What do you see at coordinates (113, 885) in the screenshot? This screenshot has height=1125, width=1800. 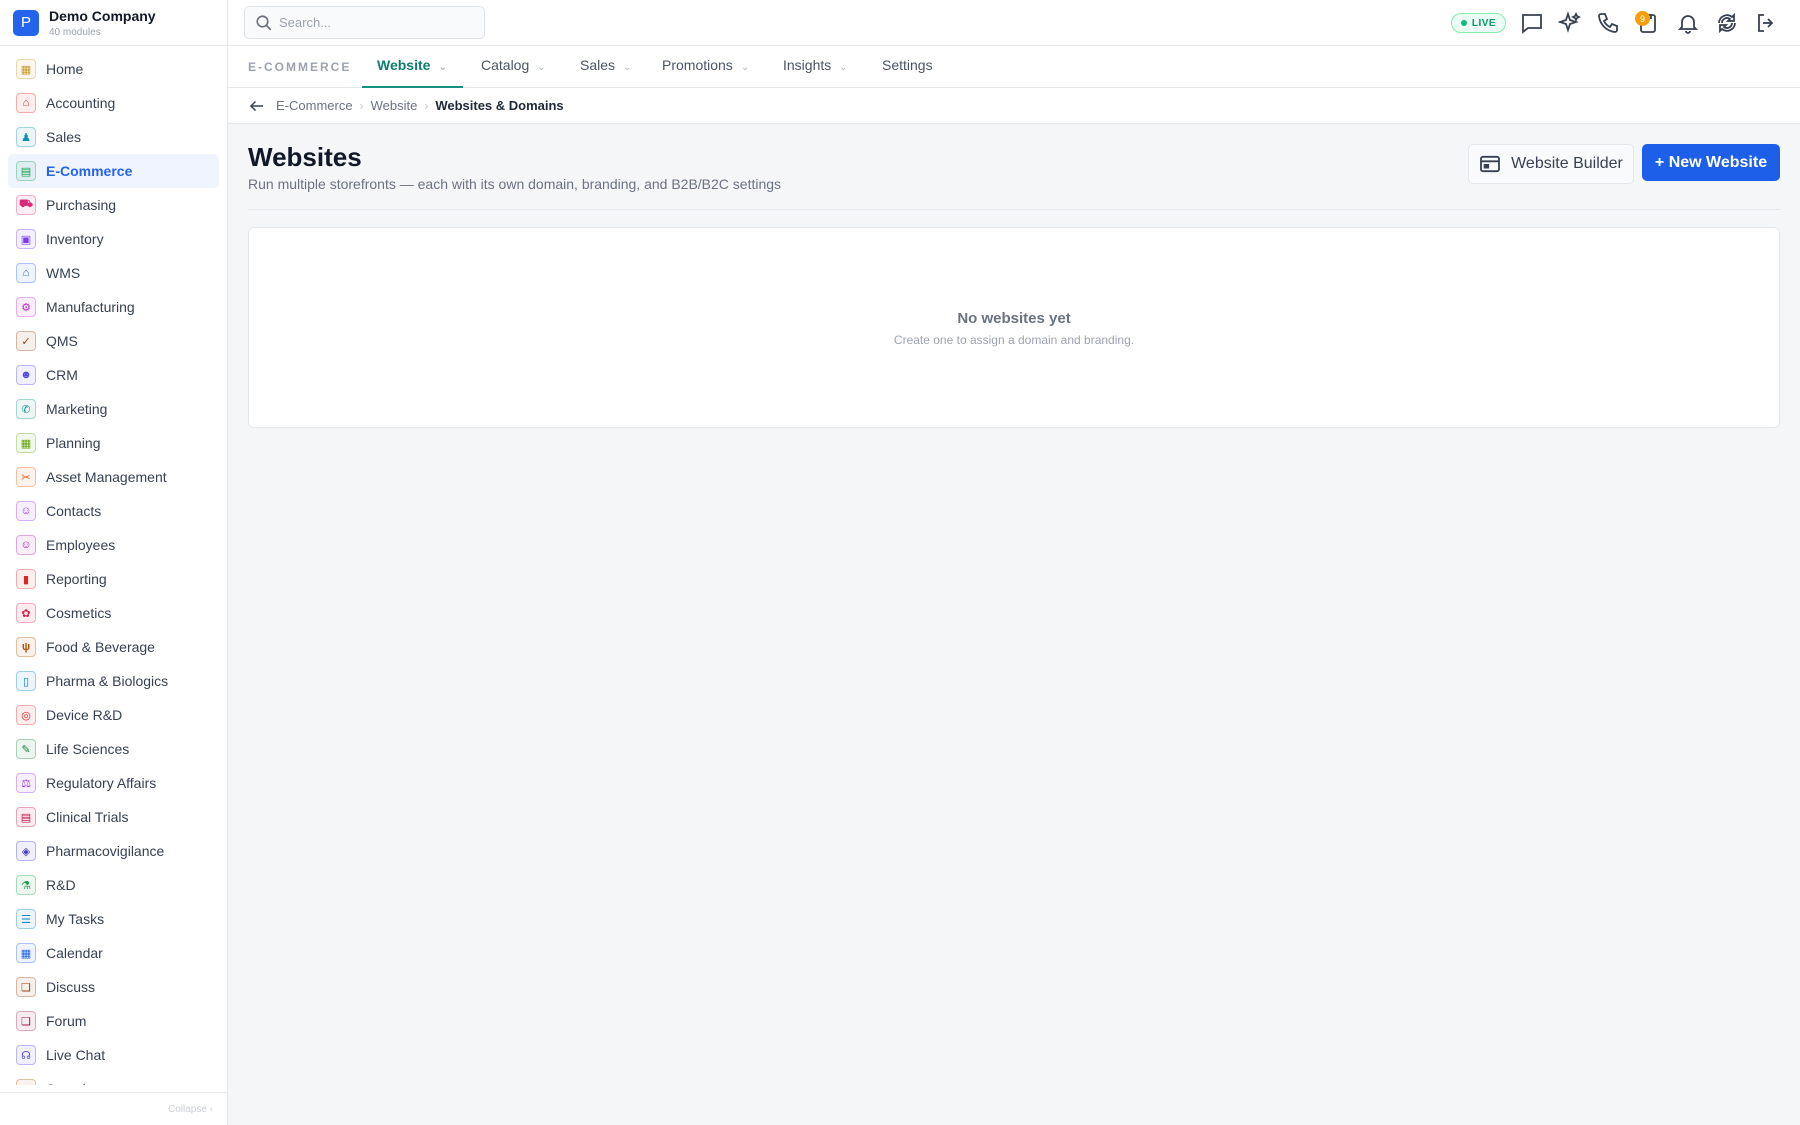 I see `sidebar-item-randd: ⚗ R&D` at bounding box center [113, 885].